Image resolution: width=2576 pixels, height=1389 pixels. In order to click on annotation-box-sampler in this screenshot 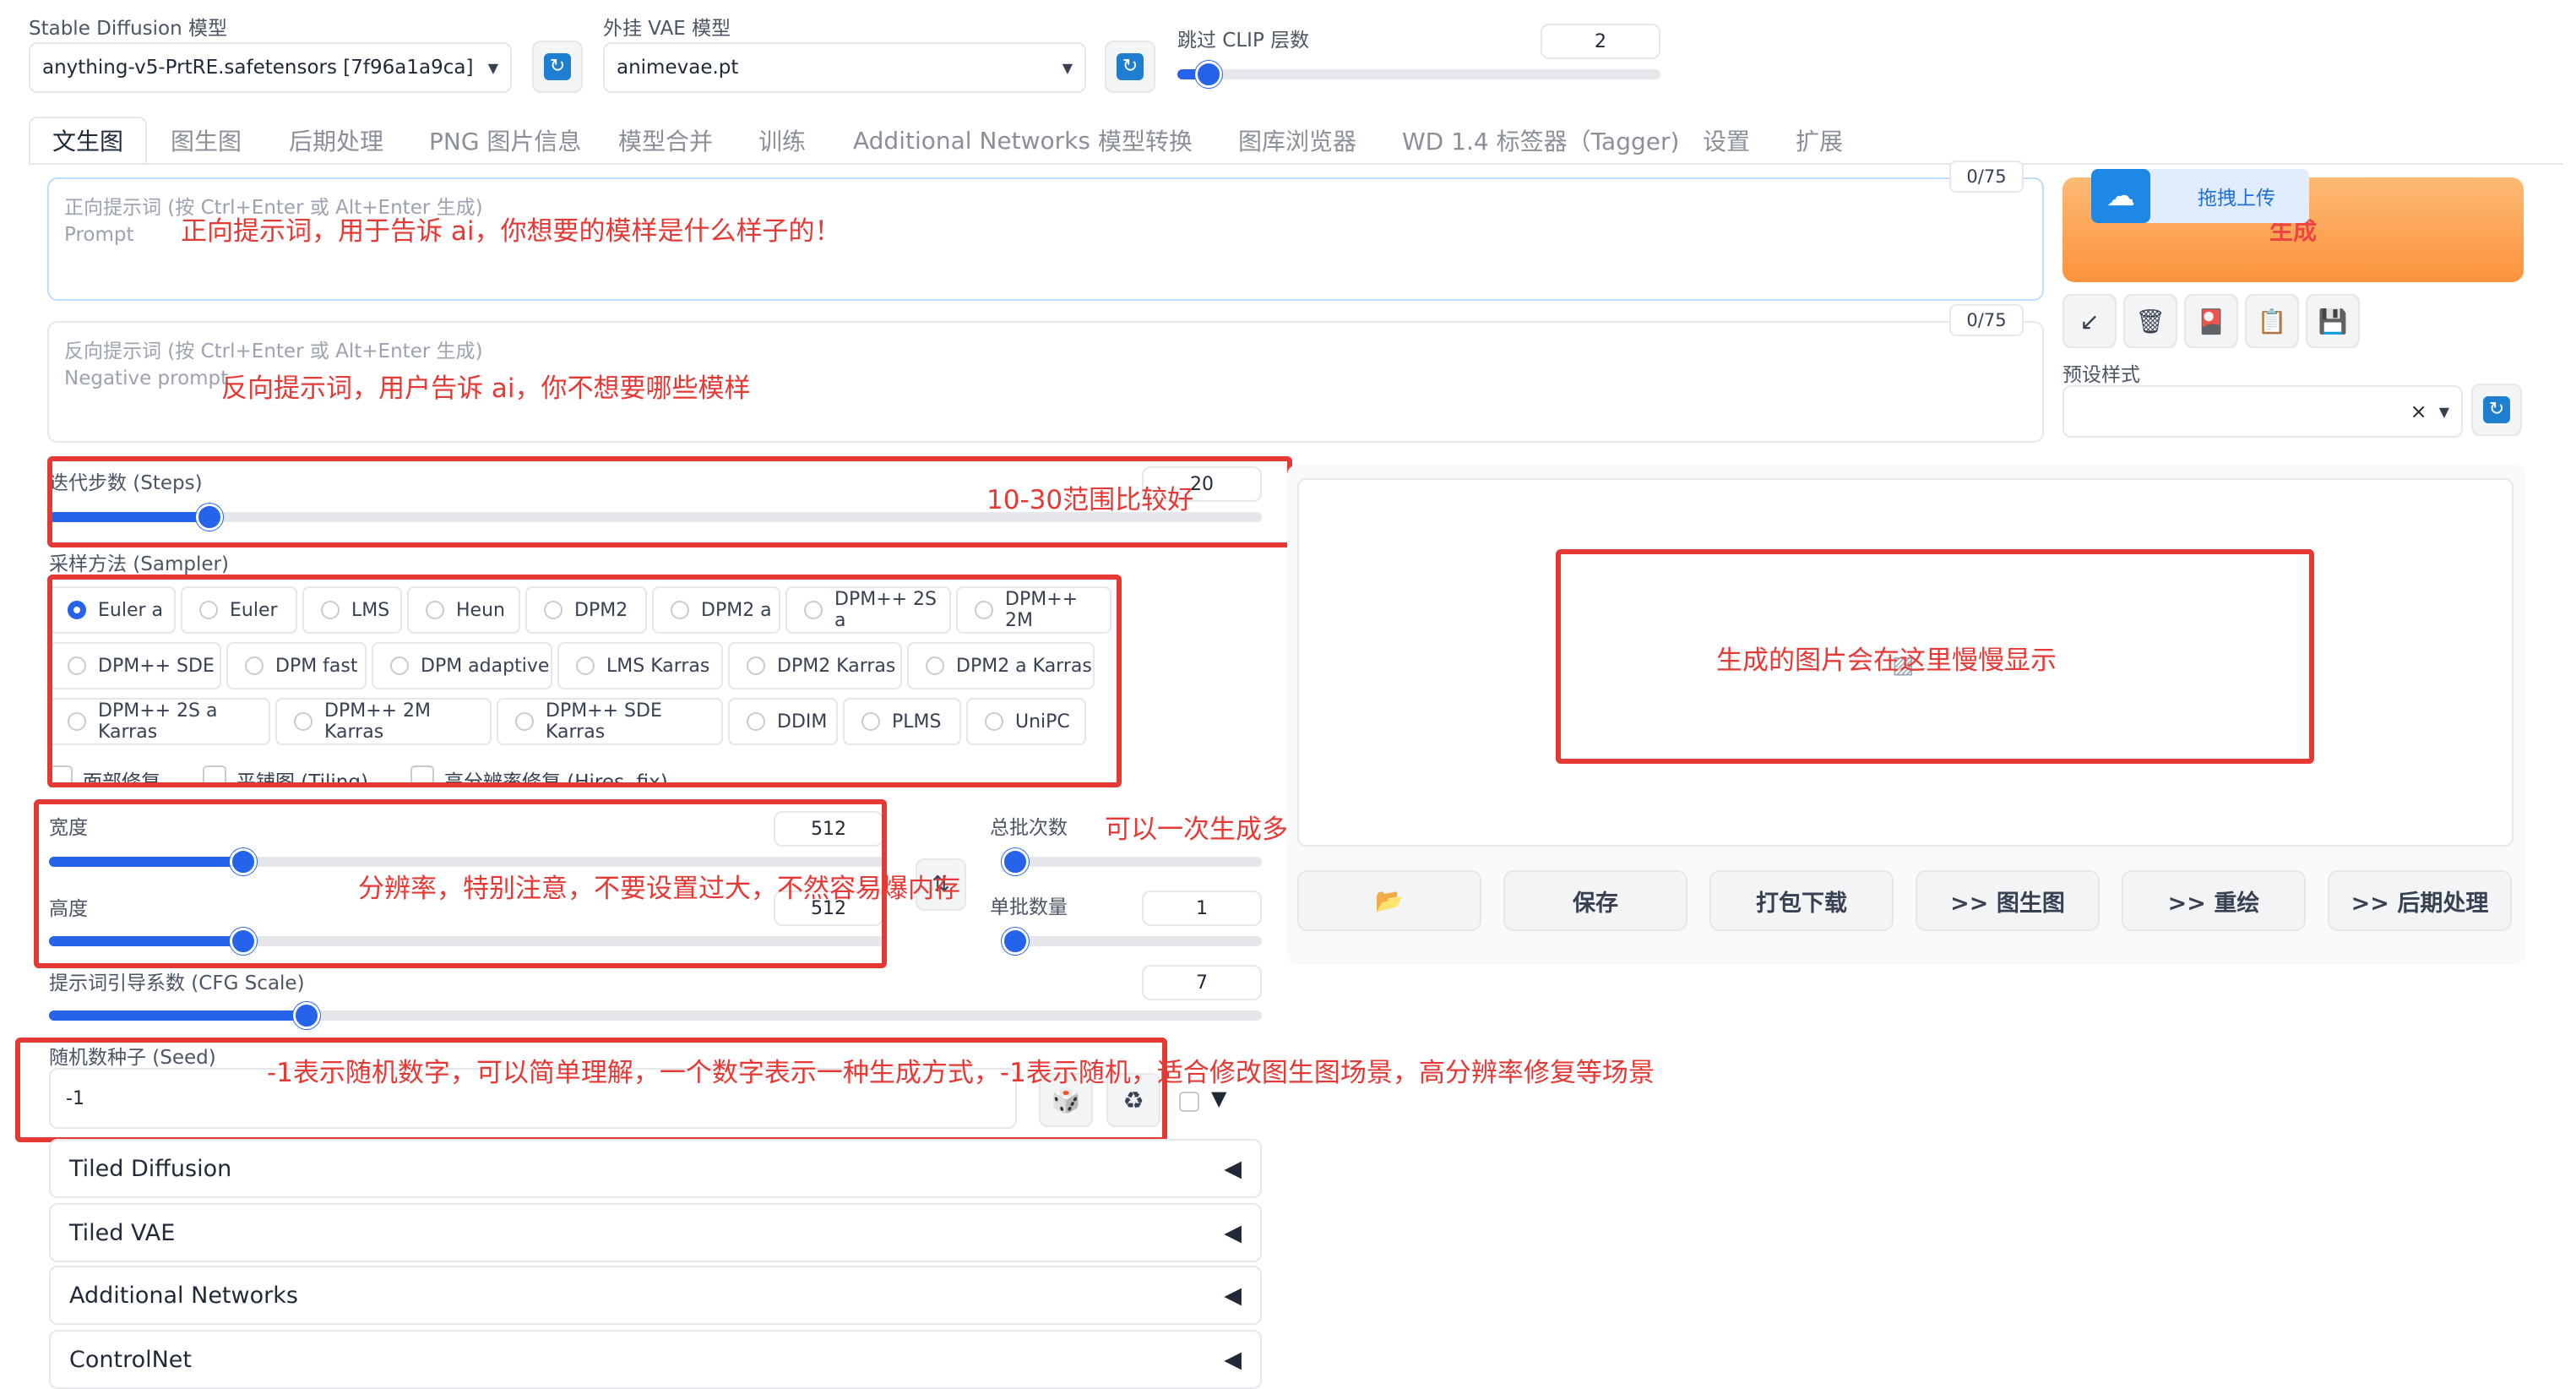, I will do `click(584, 681)`.